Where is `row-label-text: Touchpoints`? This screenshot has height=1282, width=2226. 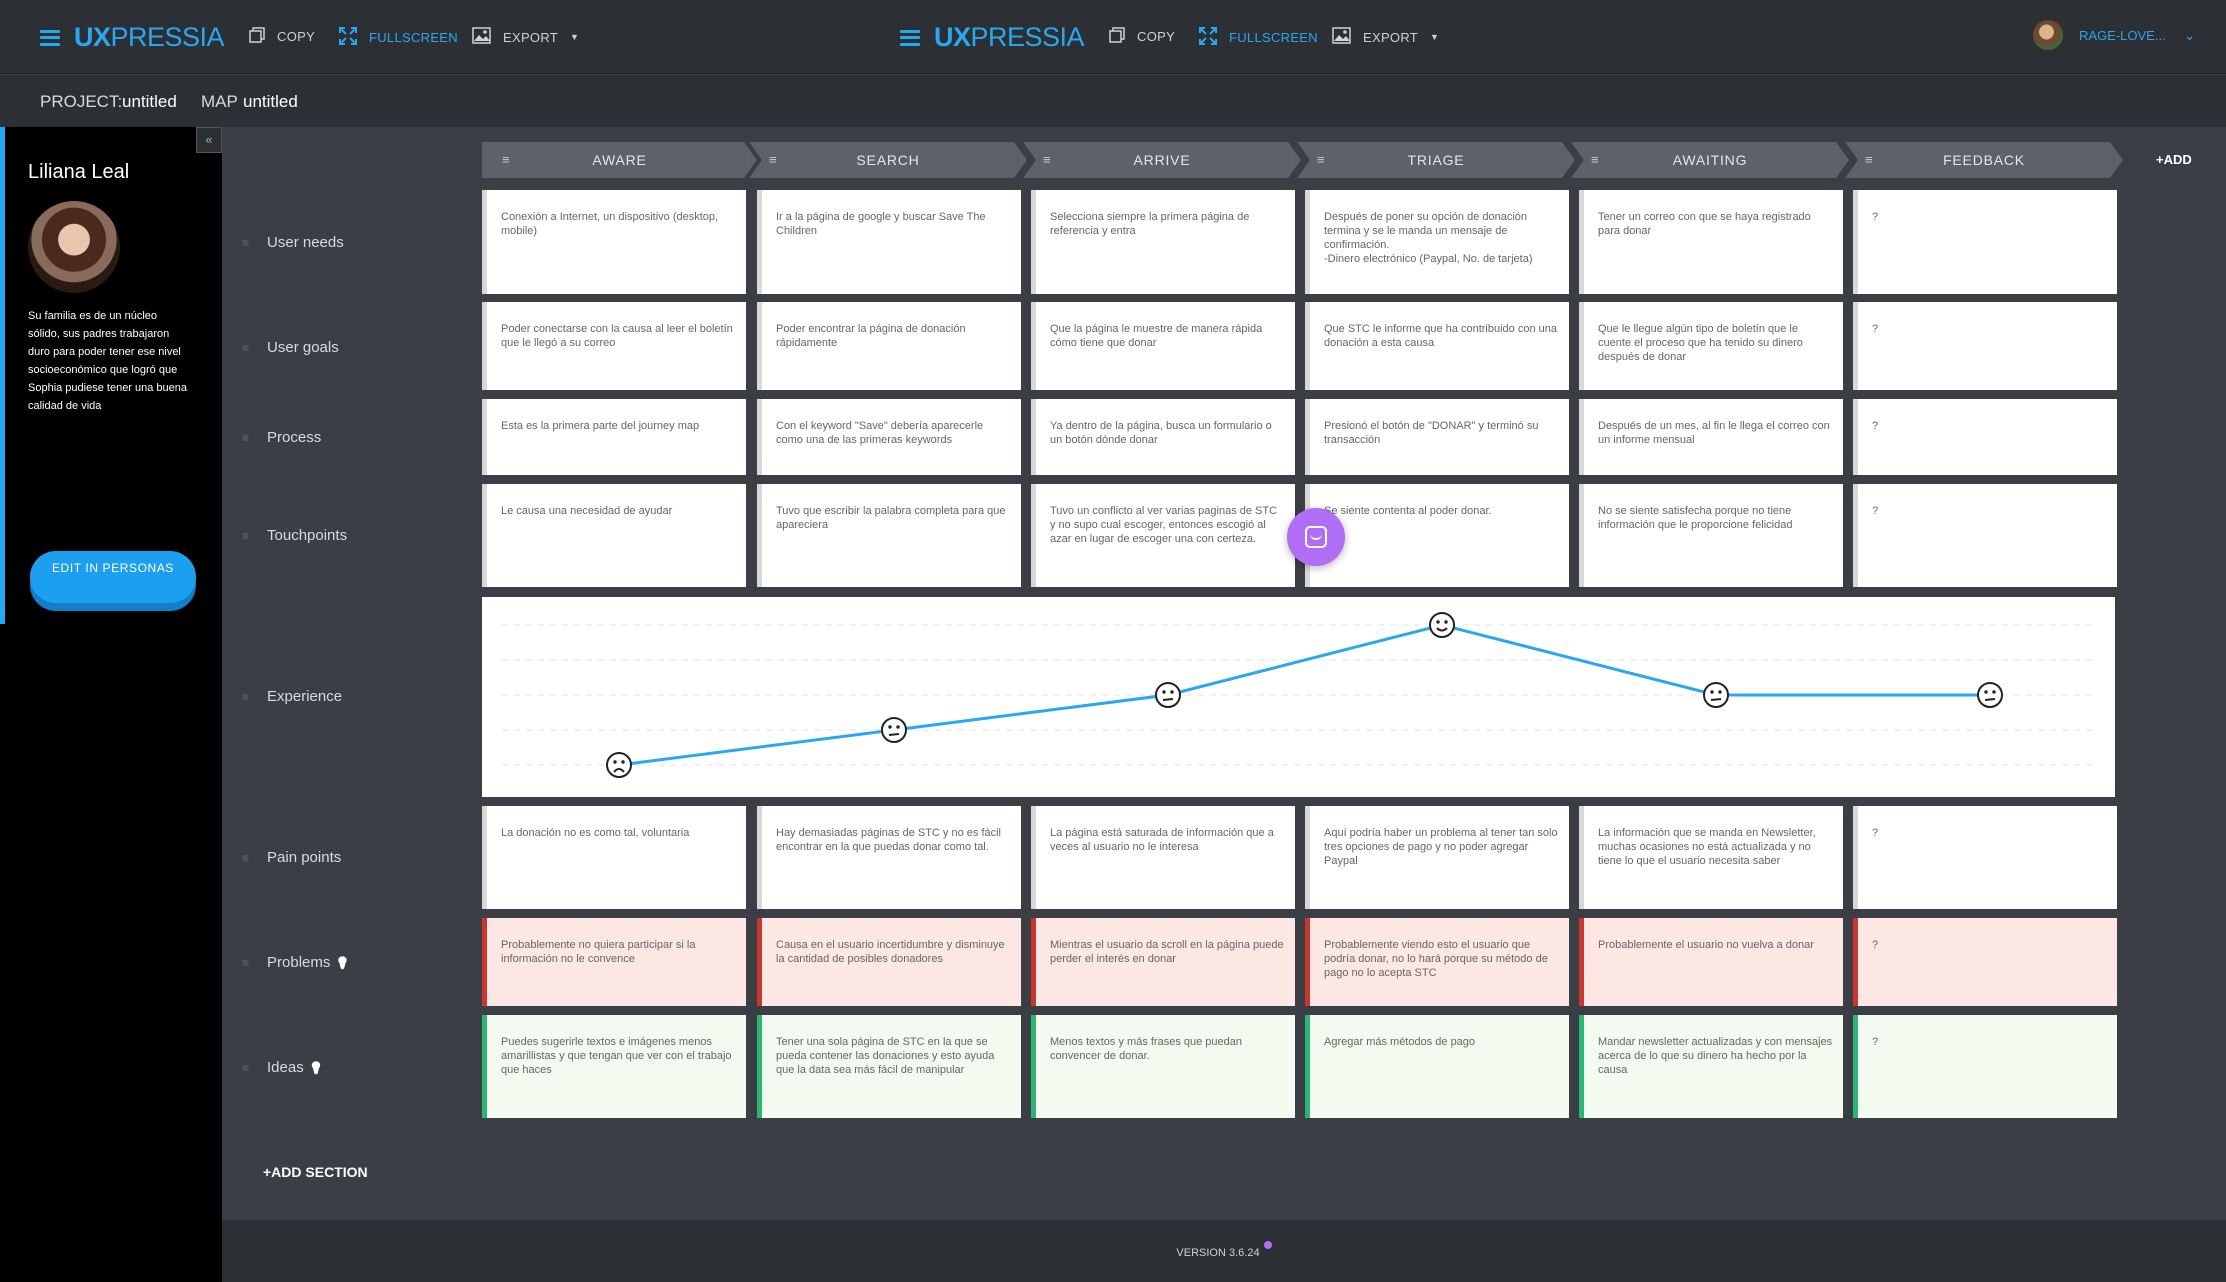 row-label-text: Touchpoints is located at coordinates (307, 535).